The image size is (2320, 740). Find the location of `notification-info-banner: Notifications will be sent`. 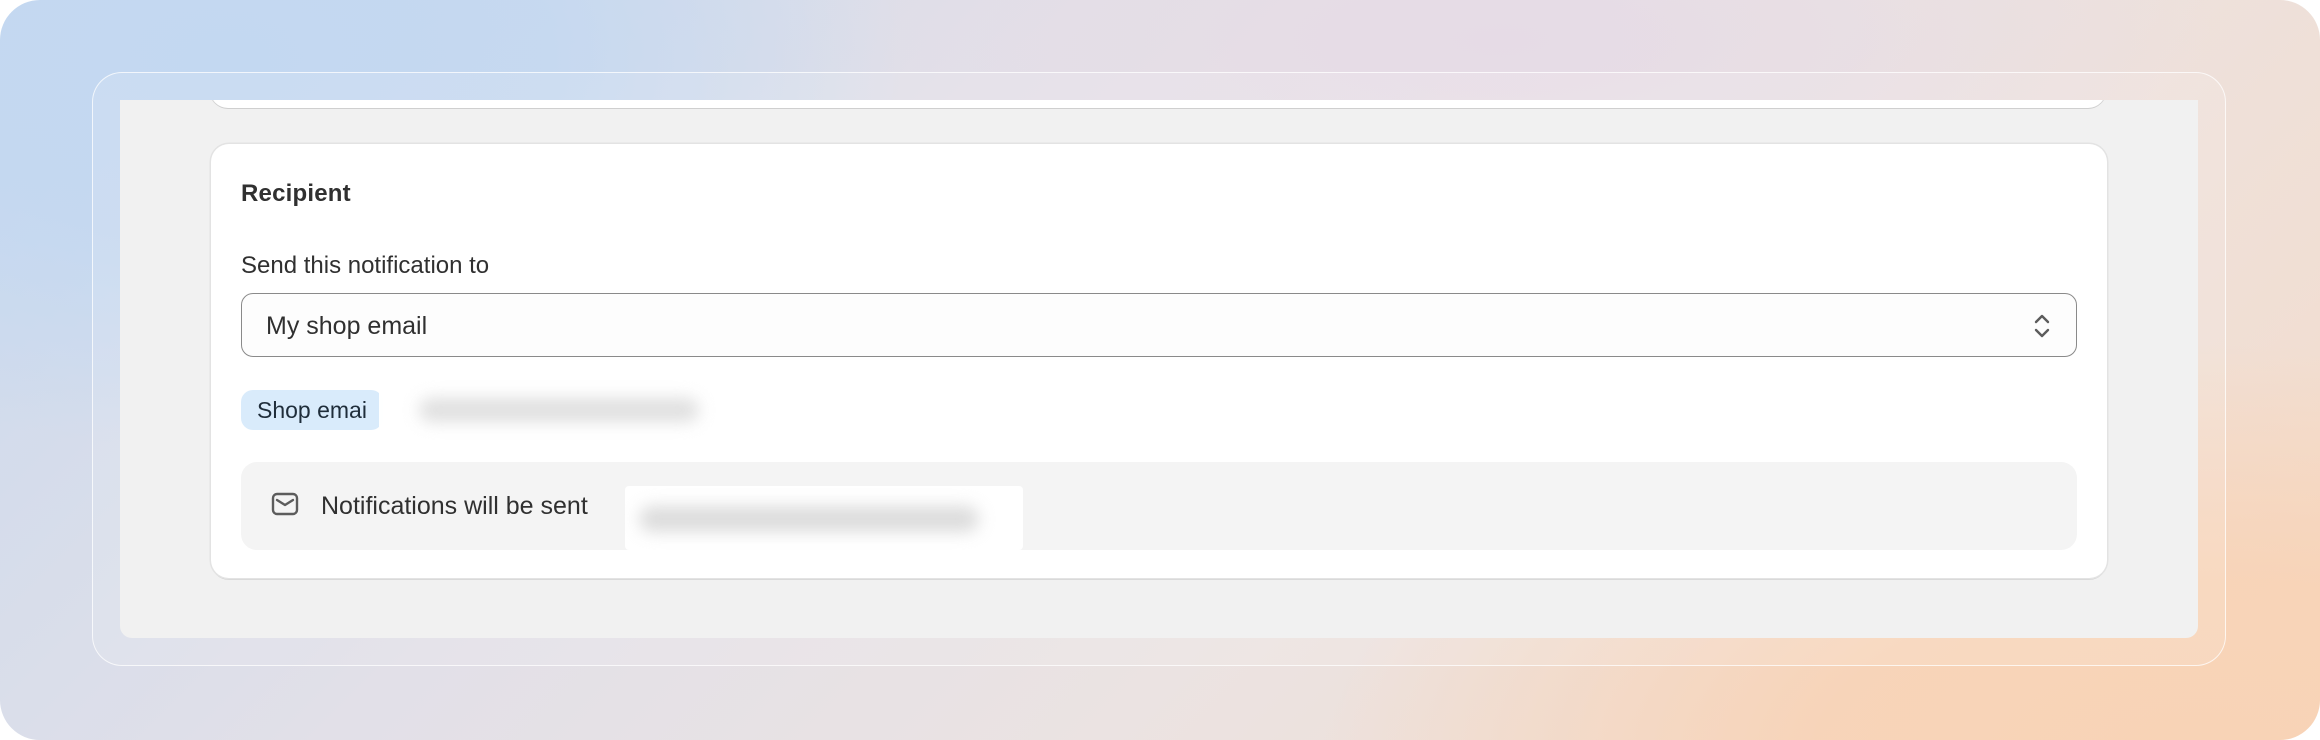

notification-info-banner: Notifications will be sent is located at coordinates (1159, 506).